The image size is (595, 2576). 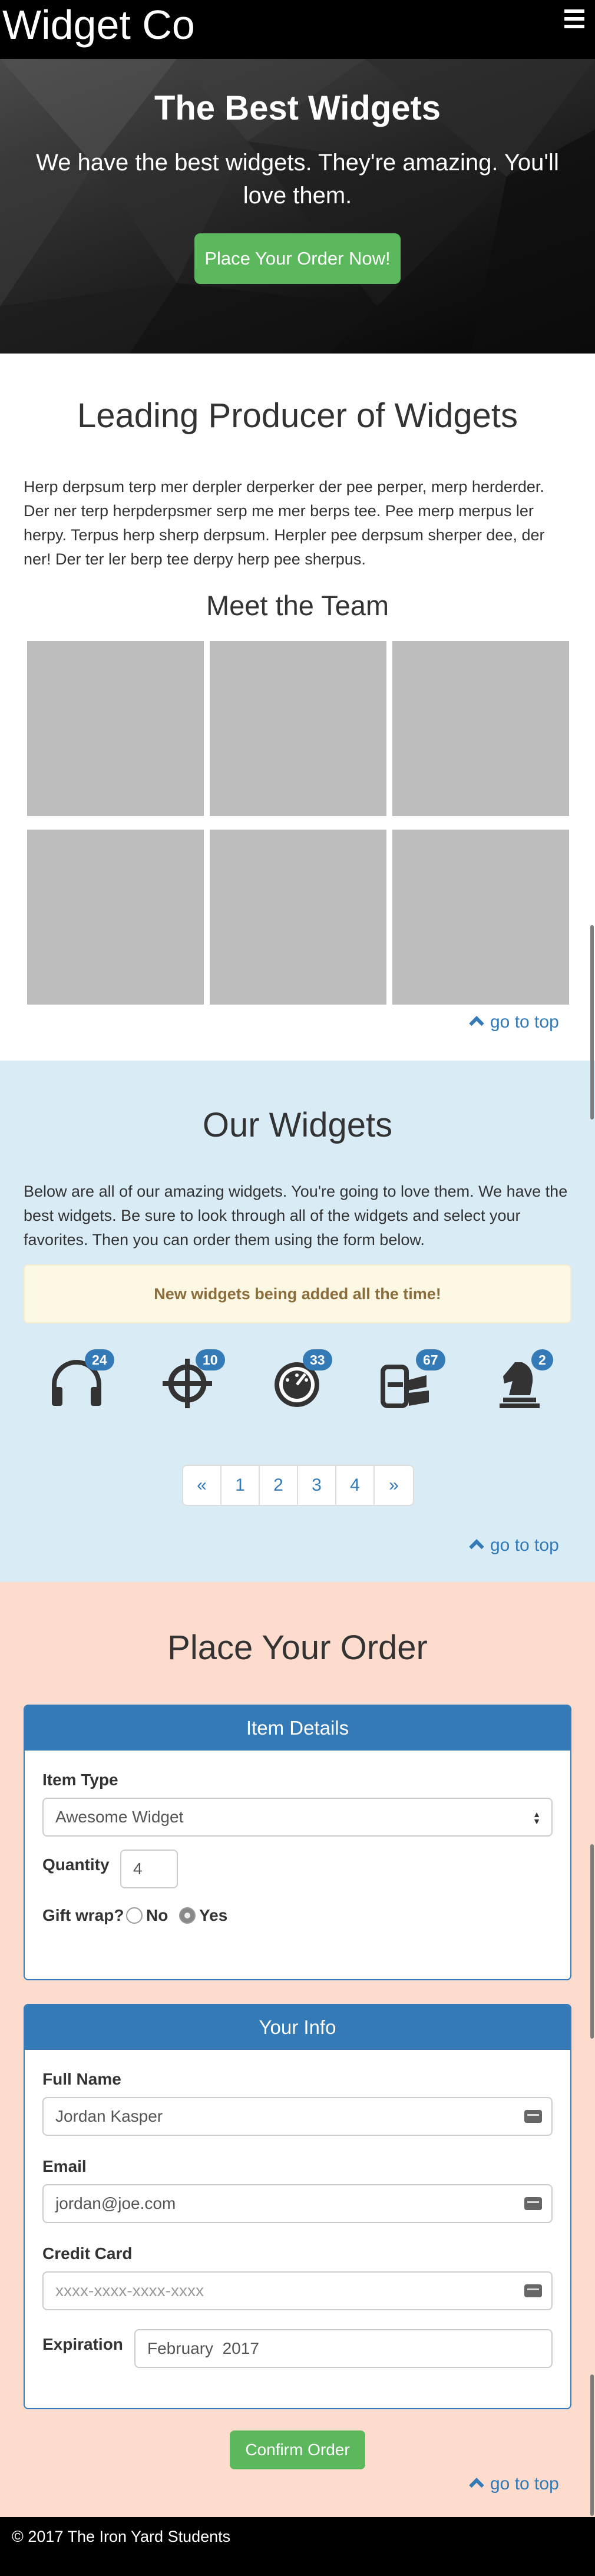 What do you see at coordinates (297, 1728) in the screenshot?
I see `item-details-header: Item Details` at bounding box center [297, 1728].